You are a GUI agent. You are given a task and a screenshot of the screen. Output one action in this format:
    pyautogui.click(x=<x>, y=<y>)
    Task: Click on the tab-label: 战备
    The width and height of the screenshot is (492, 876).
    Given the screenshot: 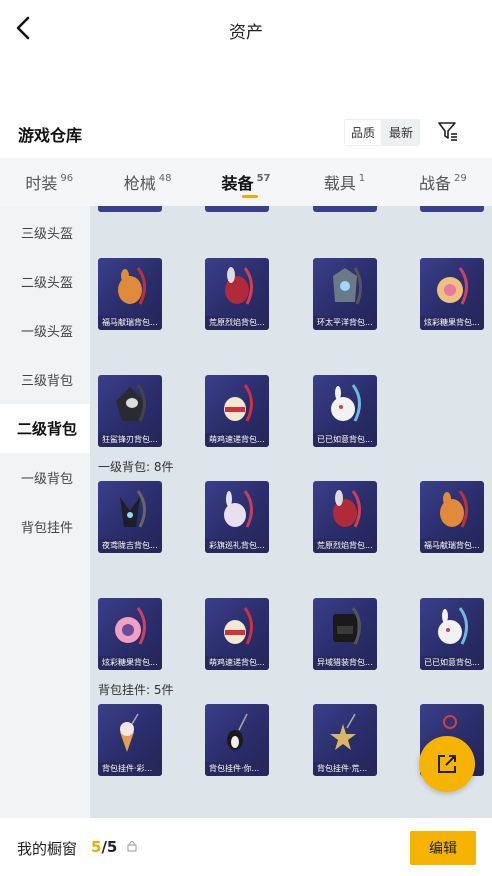 What is the action you would take?
    pyautogui.click(x=434, y=183)
    